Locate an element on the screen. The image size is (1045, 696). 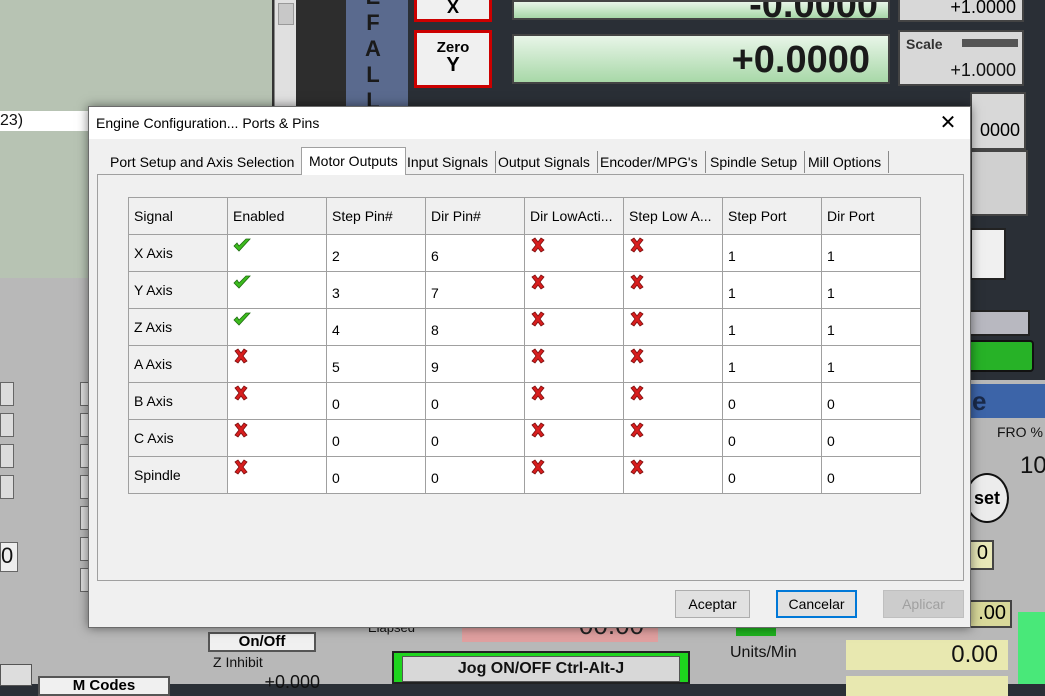
column-header: Step Pin# is located at coordinates (376, 216).